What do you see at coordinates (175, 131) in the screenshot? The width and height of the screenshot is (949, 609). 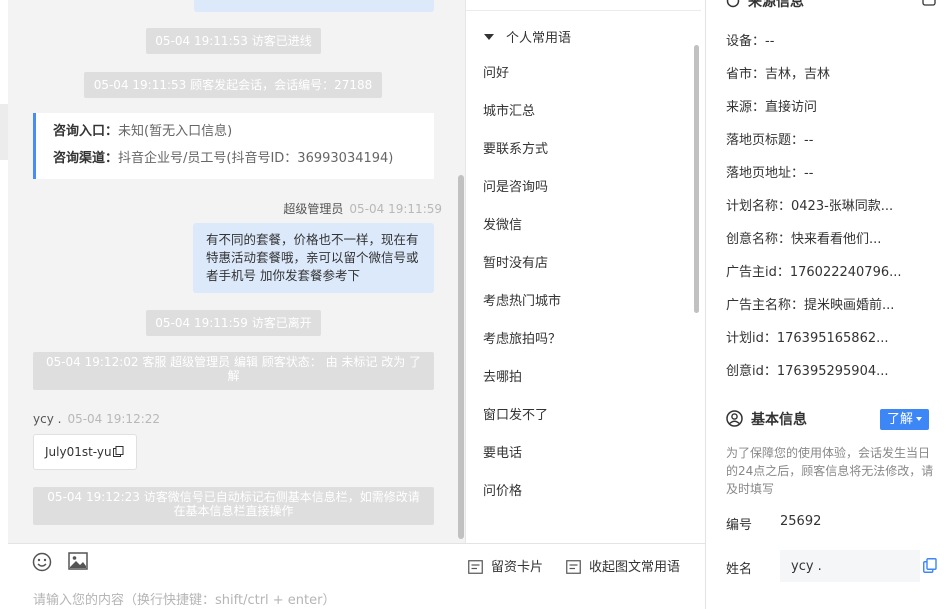 I see `entry-value: 未知(暂无入口信息)` at bounding box center [175, 131].